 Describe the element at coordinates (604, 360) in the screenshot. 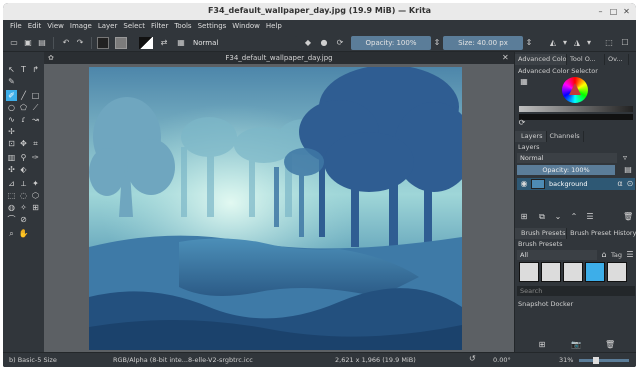

I see `zoom-slider` at that location.